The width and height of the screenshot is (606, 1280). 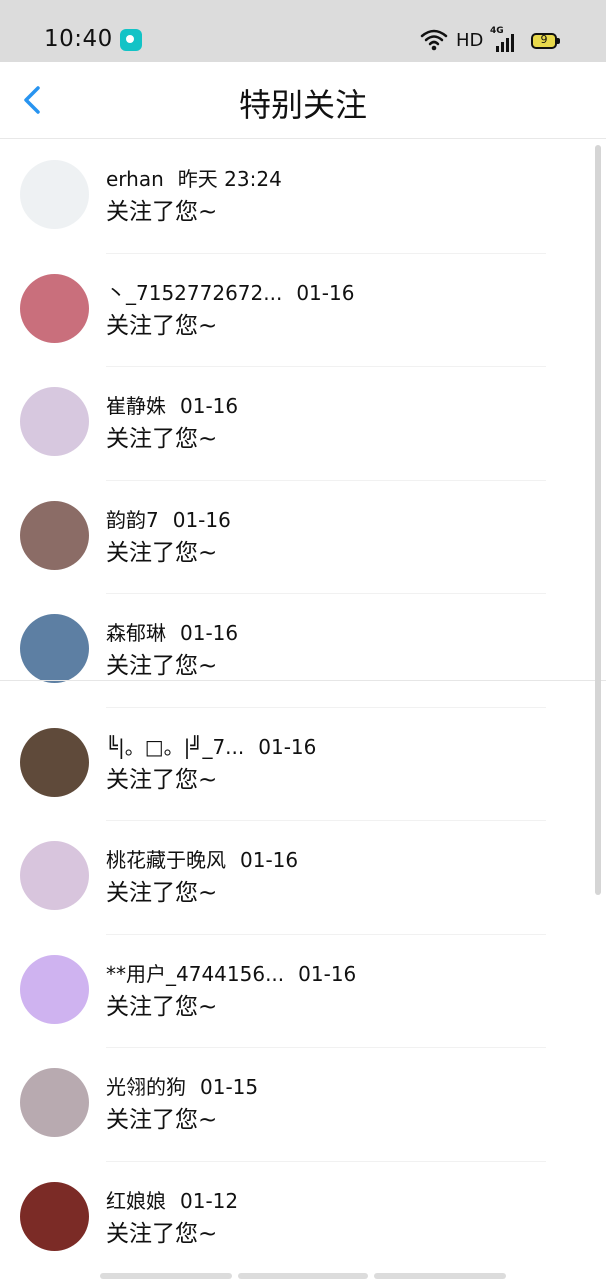 I want to click on list-item: 光翎的狗 01-15 关注了您~, so click(x=303, y=1105).